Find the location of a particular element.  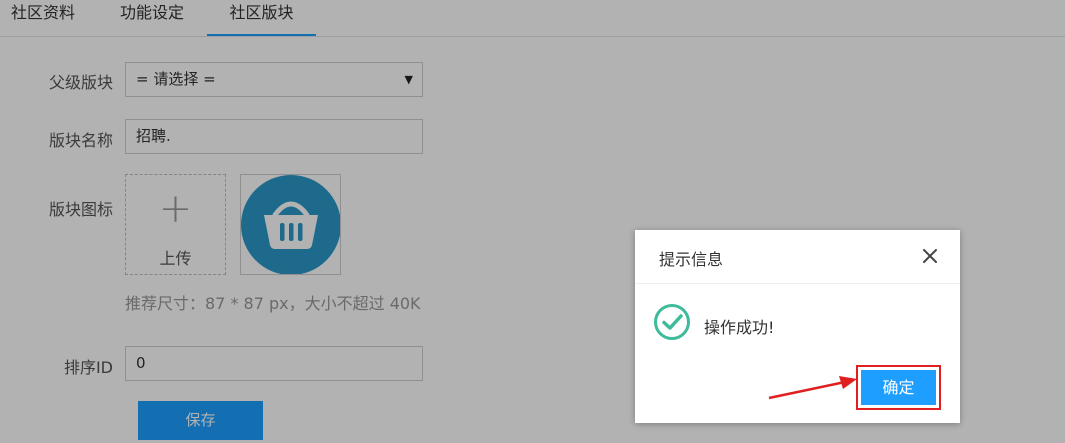

dialog-header: 提示信息 is located at coordinates (797, 257).